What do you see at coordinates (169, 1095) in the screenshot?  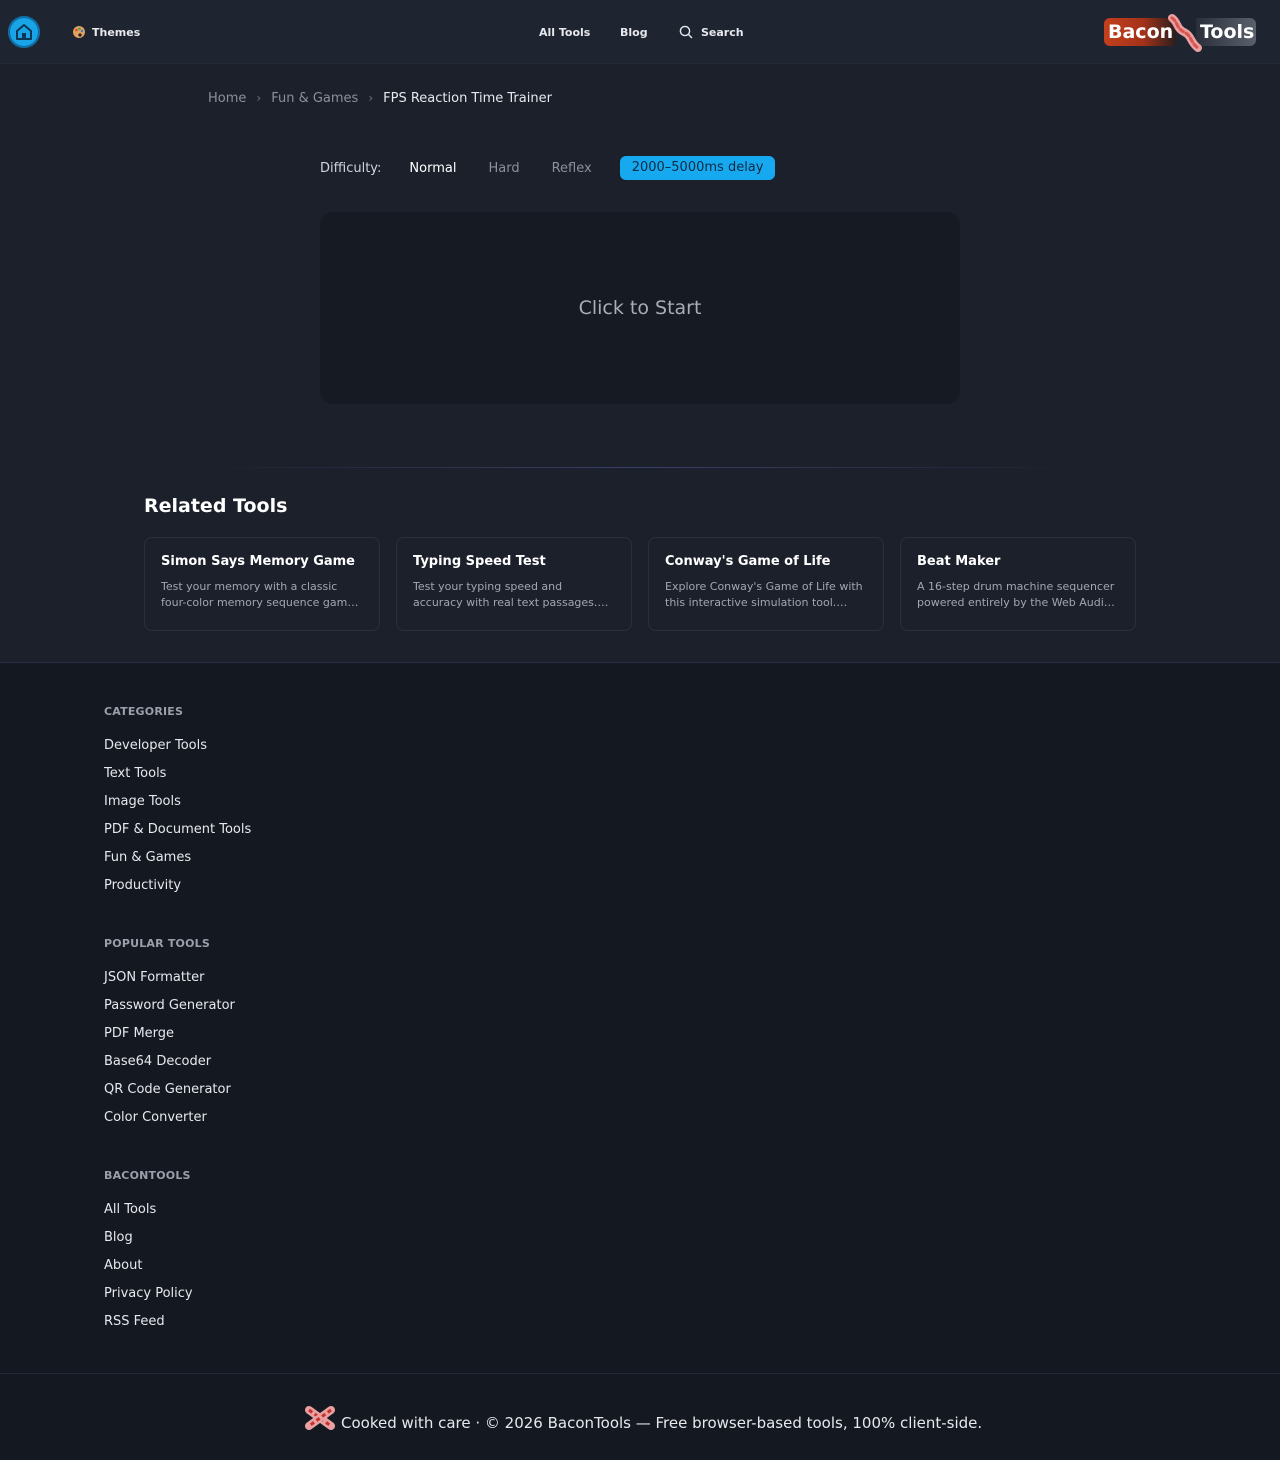 I see `footer-link: QR Code Generator` at bounding box center [169, 1095].